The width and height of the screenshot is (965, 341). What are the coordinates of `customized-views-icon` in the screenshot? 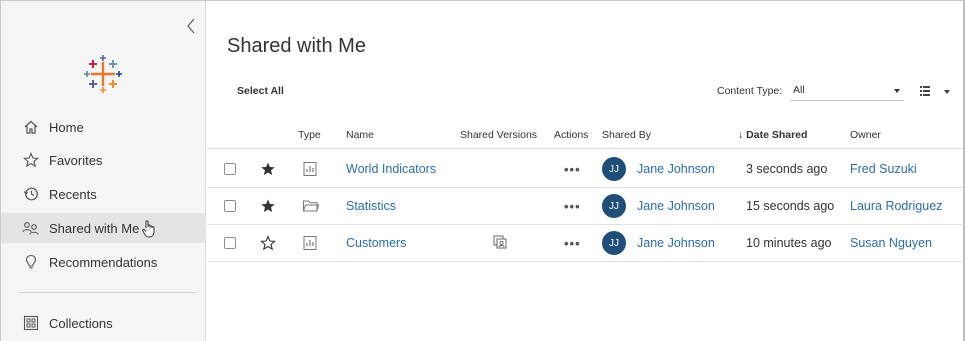 It's located at (501, 243).